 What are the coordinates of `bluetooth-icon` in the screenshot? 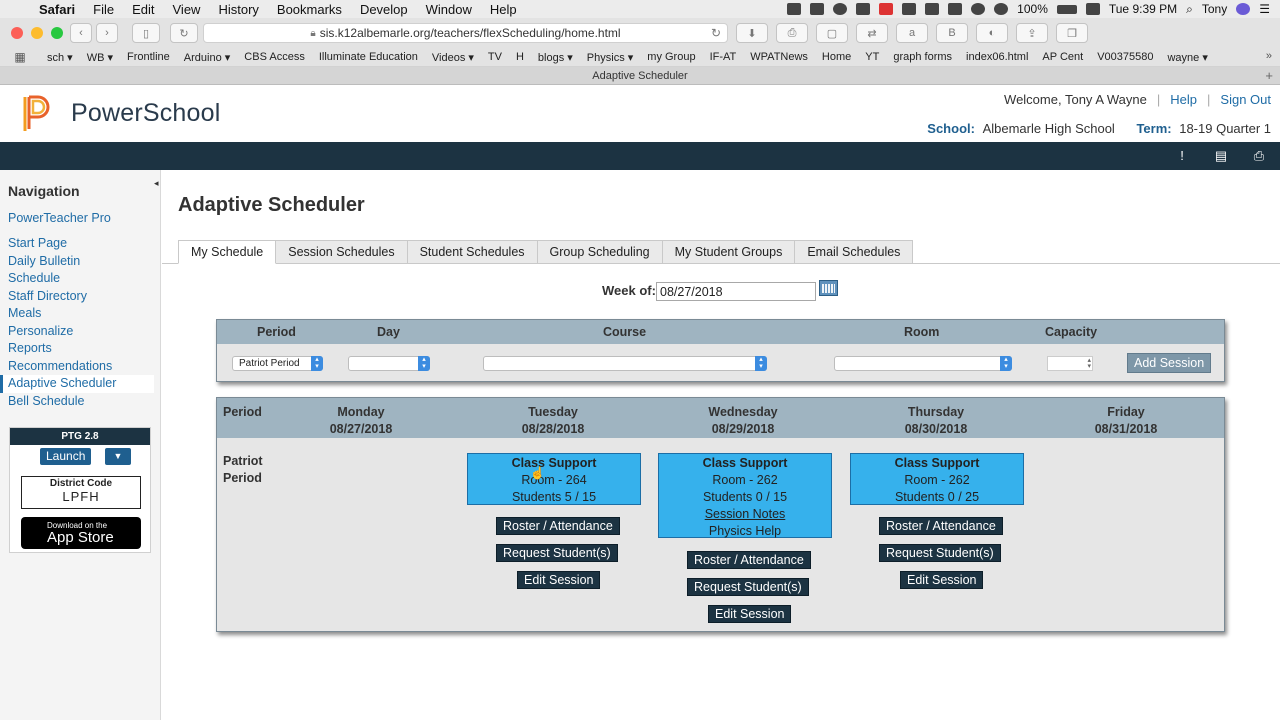 It's located at (978, 9).